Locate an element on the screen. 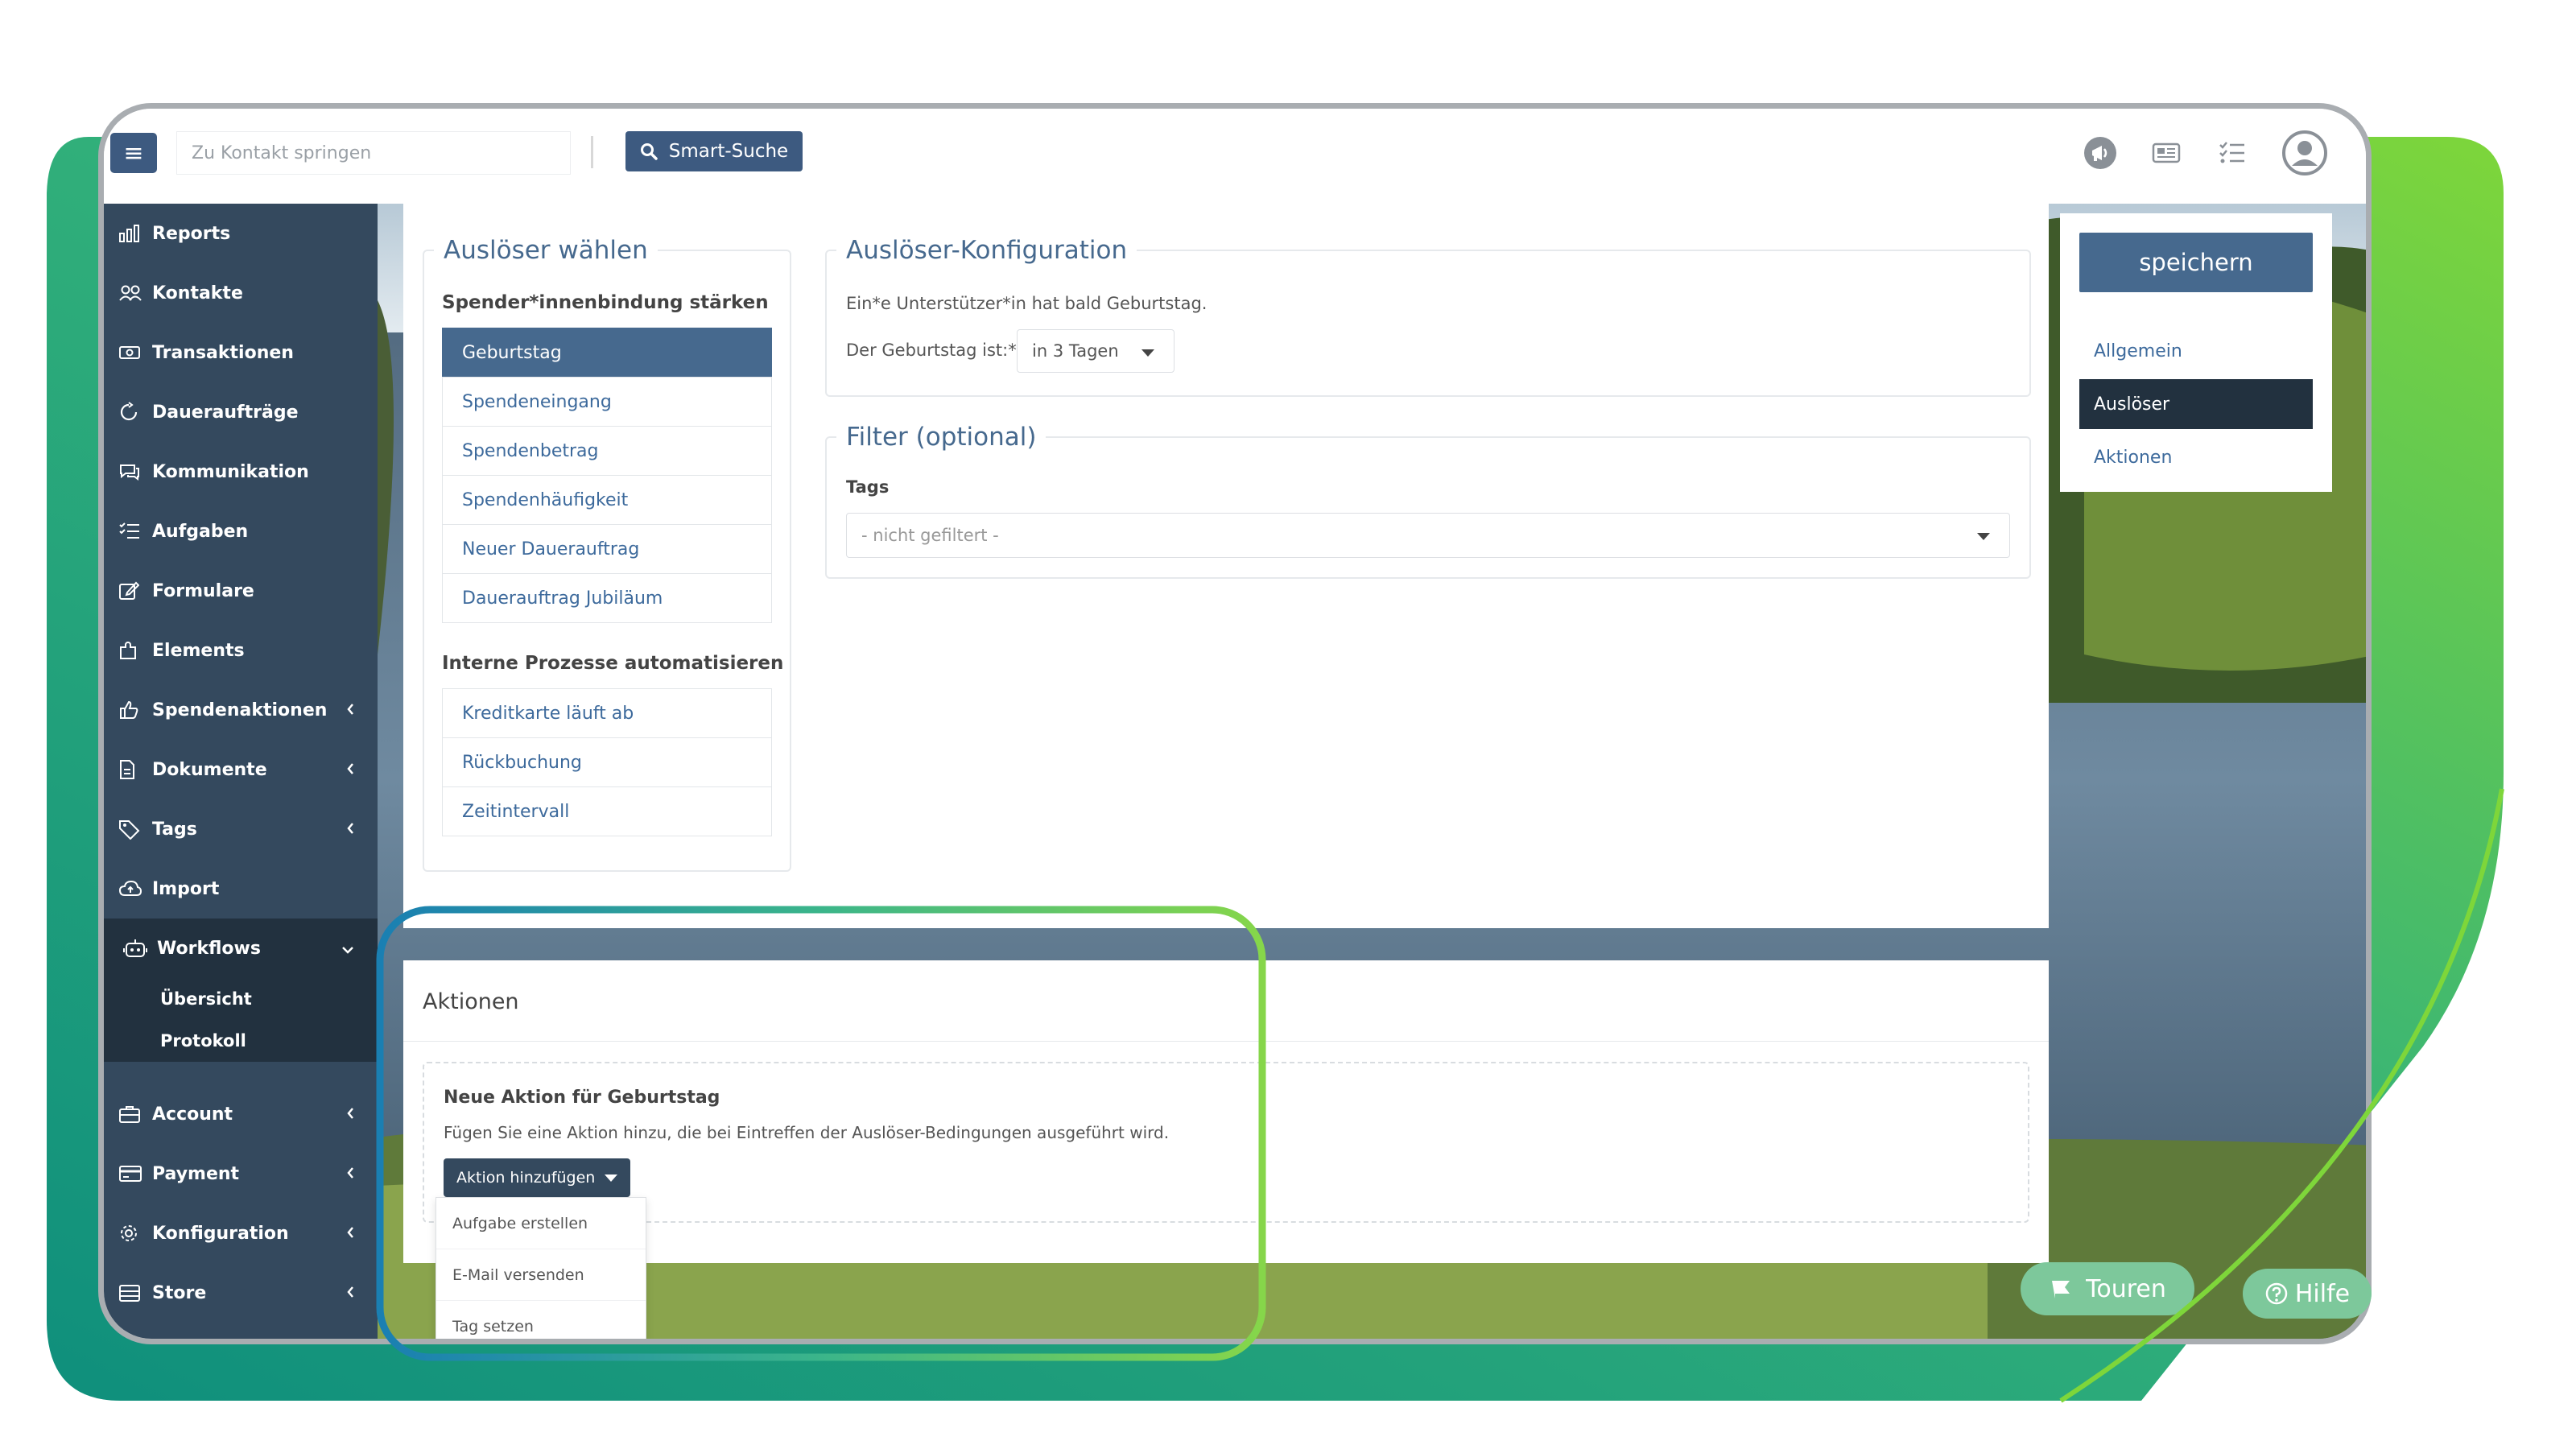 Image resolution: width=2576 pixels, height=1449 pixels. sidebar-item-dauerauftraege: Daueraufträge is located at coordinates (241, 412).